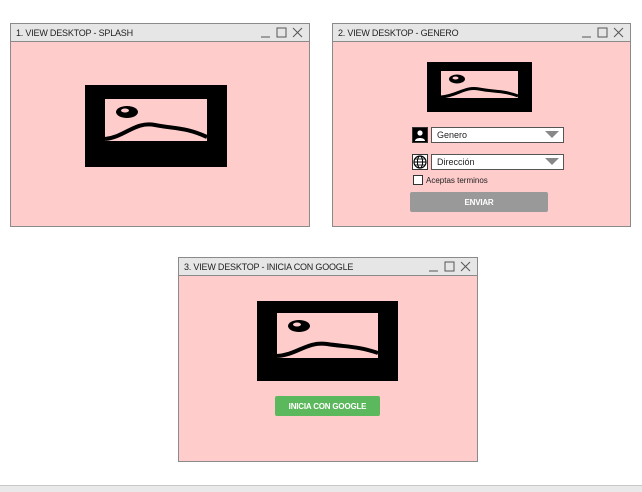 The image size is (642, 492). I want to click on window-titlebar: 2. VIEW DESKTOP - GENERO, so click(481, 33).